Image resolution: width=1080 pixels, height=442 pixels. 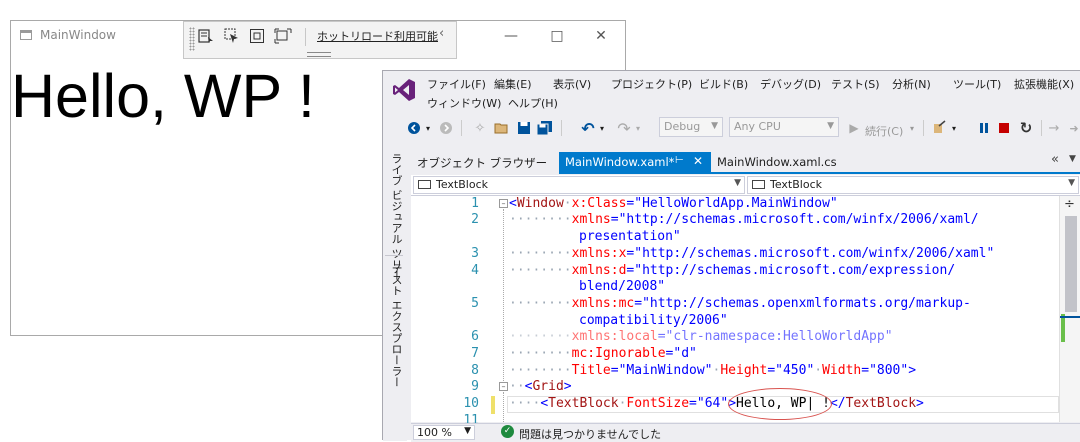 I want to click on runtime-toolbar: ホットリロード利用可能 ‹, so click(x=320, y=40).